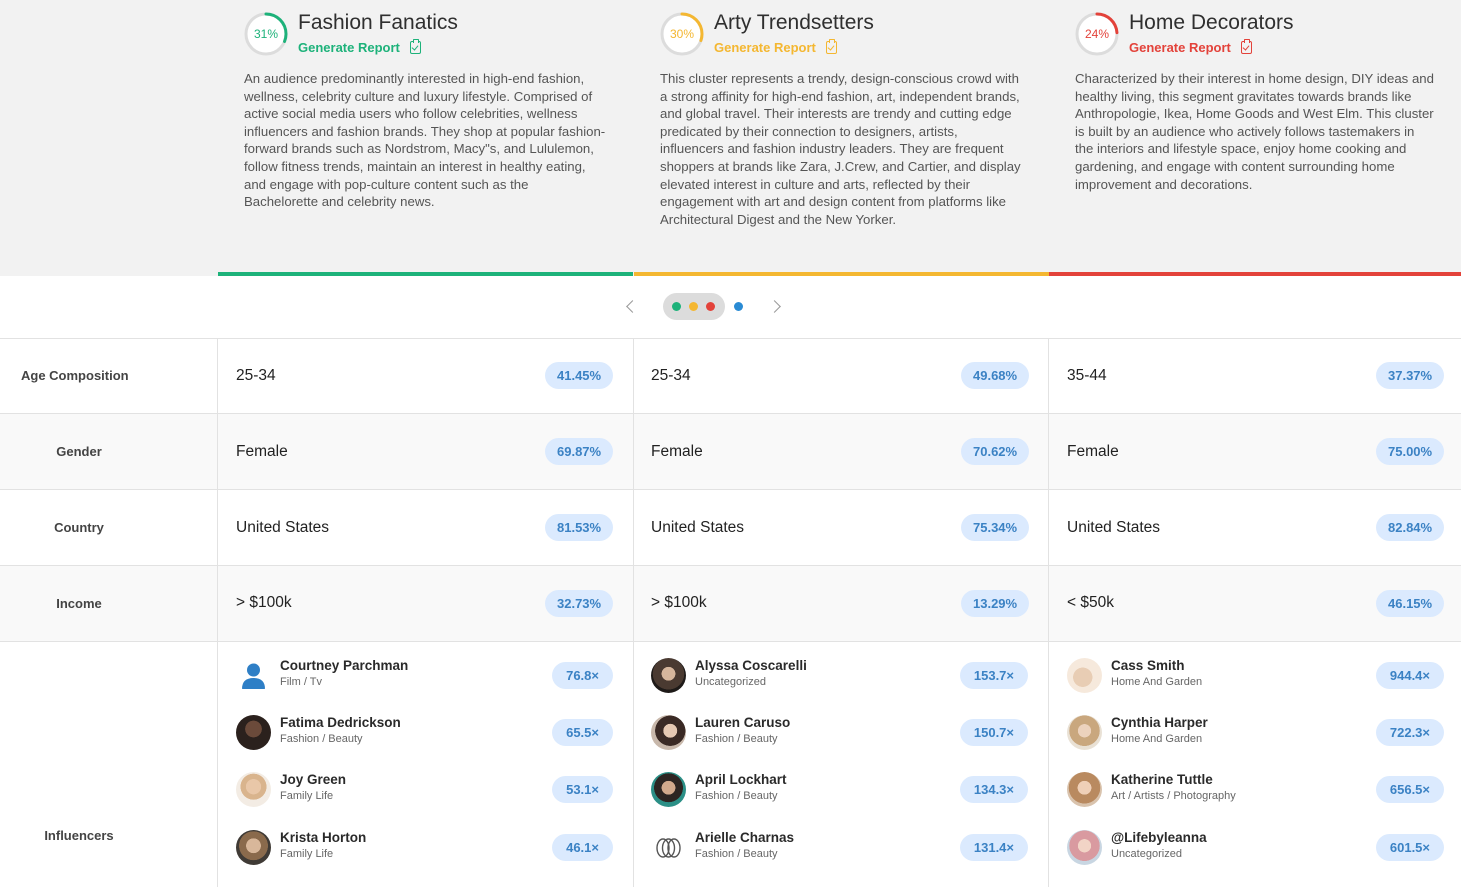 This screenshot has height=887, width=1461. Describe the element at coordinates (744, 837) in the screenshot. I see `influencer-name: Arielle Charnas` at that location.